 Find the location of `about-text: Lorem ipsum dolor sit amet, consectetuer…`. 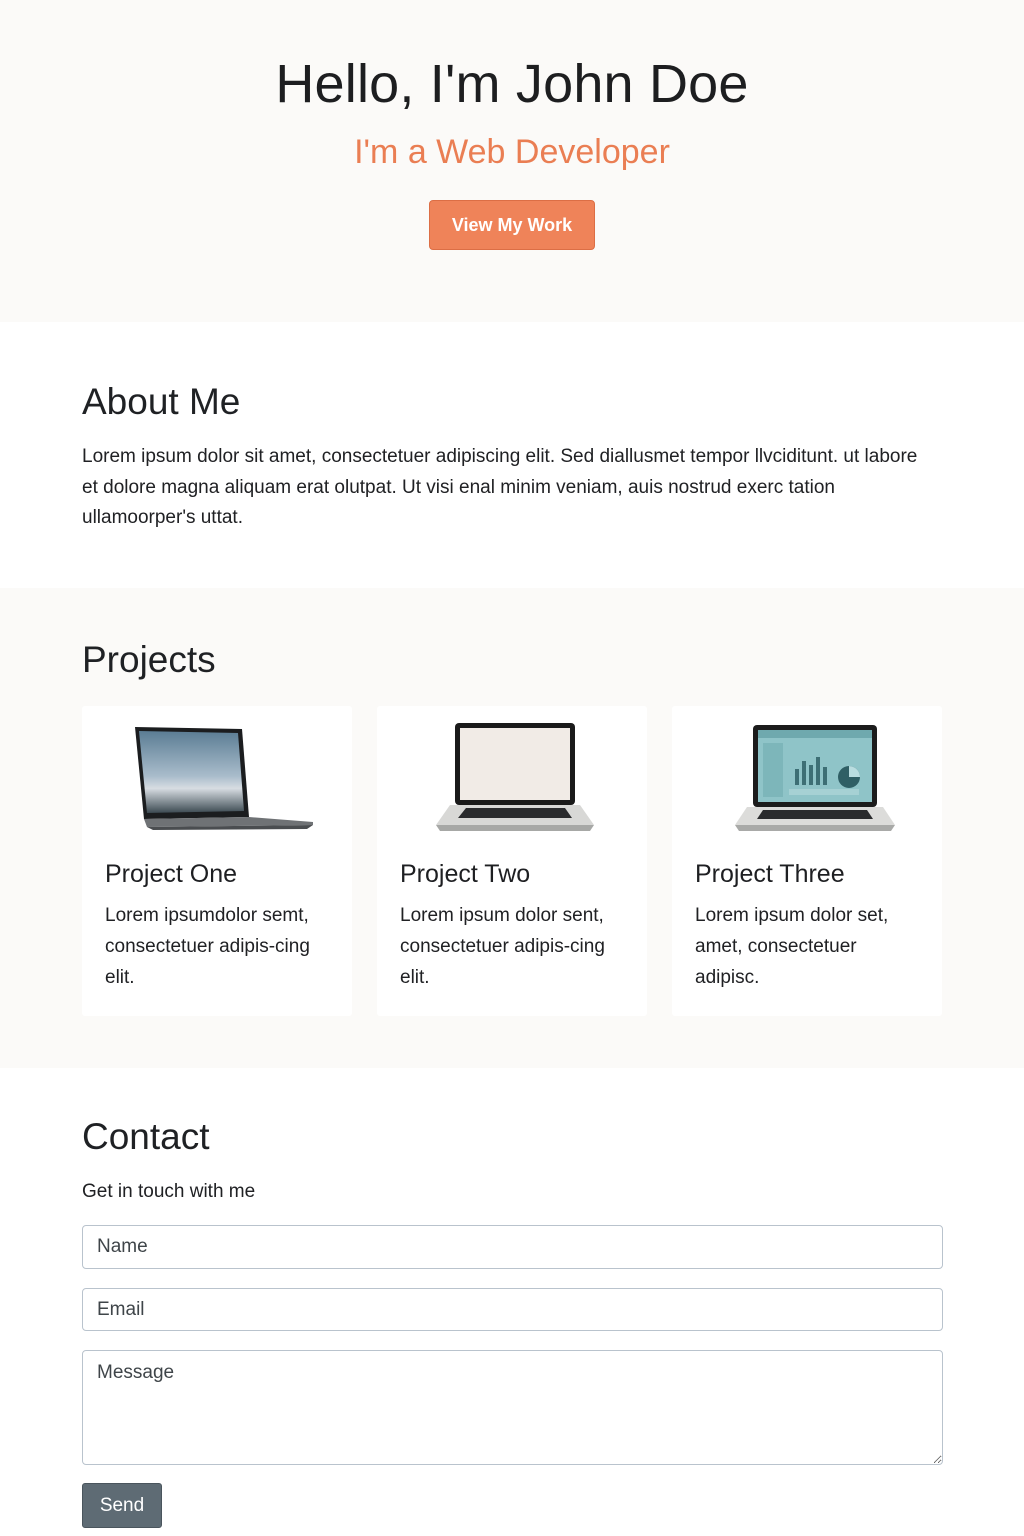

about-text: Lorem ipsum dolor sit amet, consectetuer… is located at coordinates (500, 487).